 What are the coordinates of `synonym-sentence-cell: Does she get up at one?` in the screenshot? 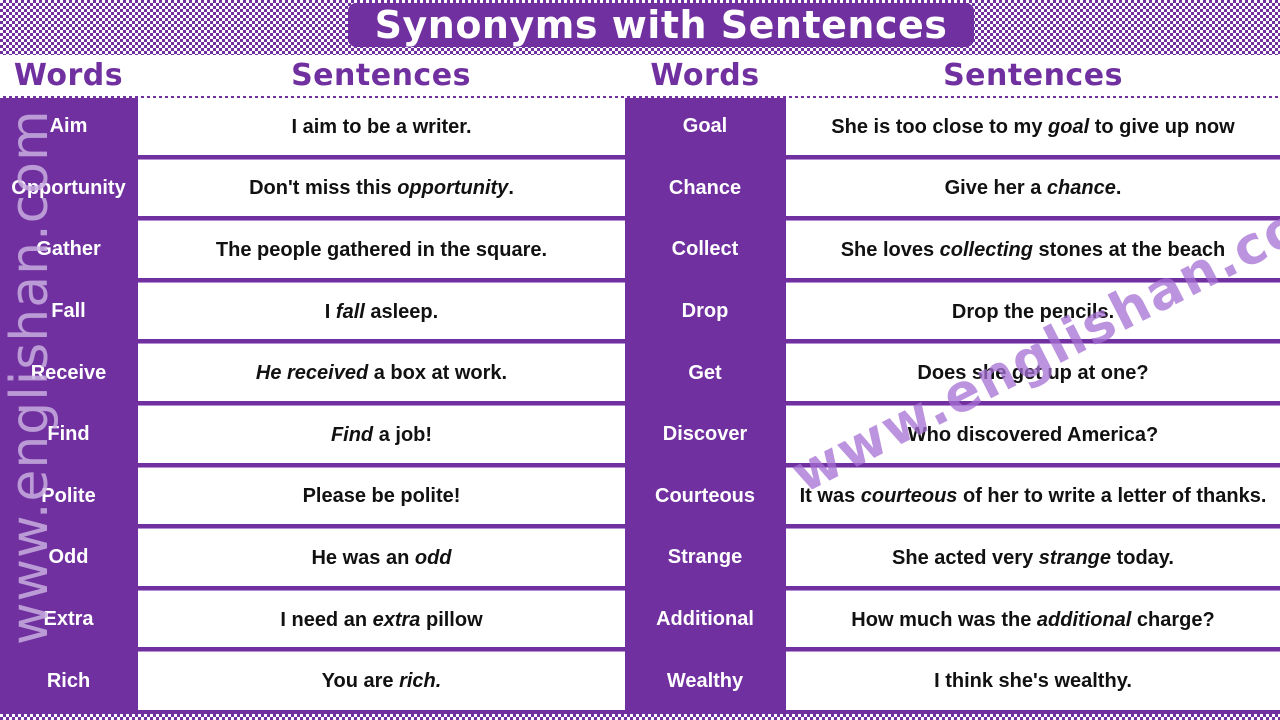 It's located at (1033, 373).